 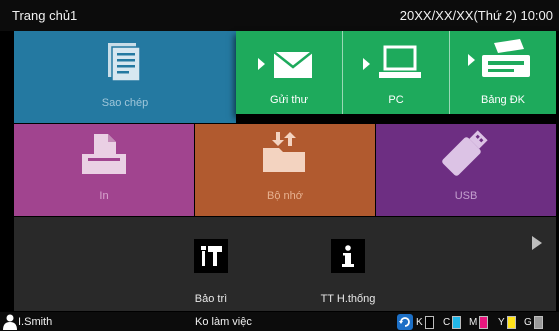 I want to click on page-title: Trang chủ1, so click(x=45, y=15).